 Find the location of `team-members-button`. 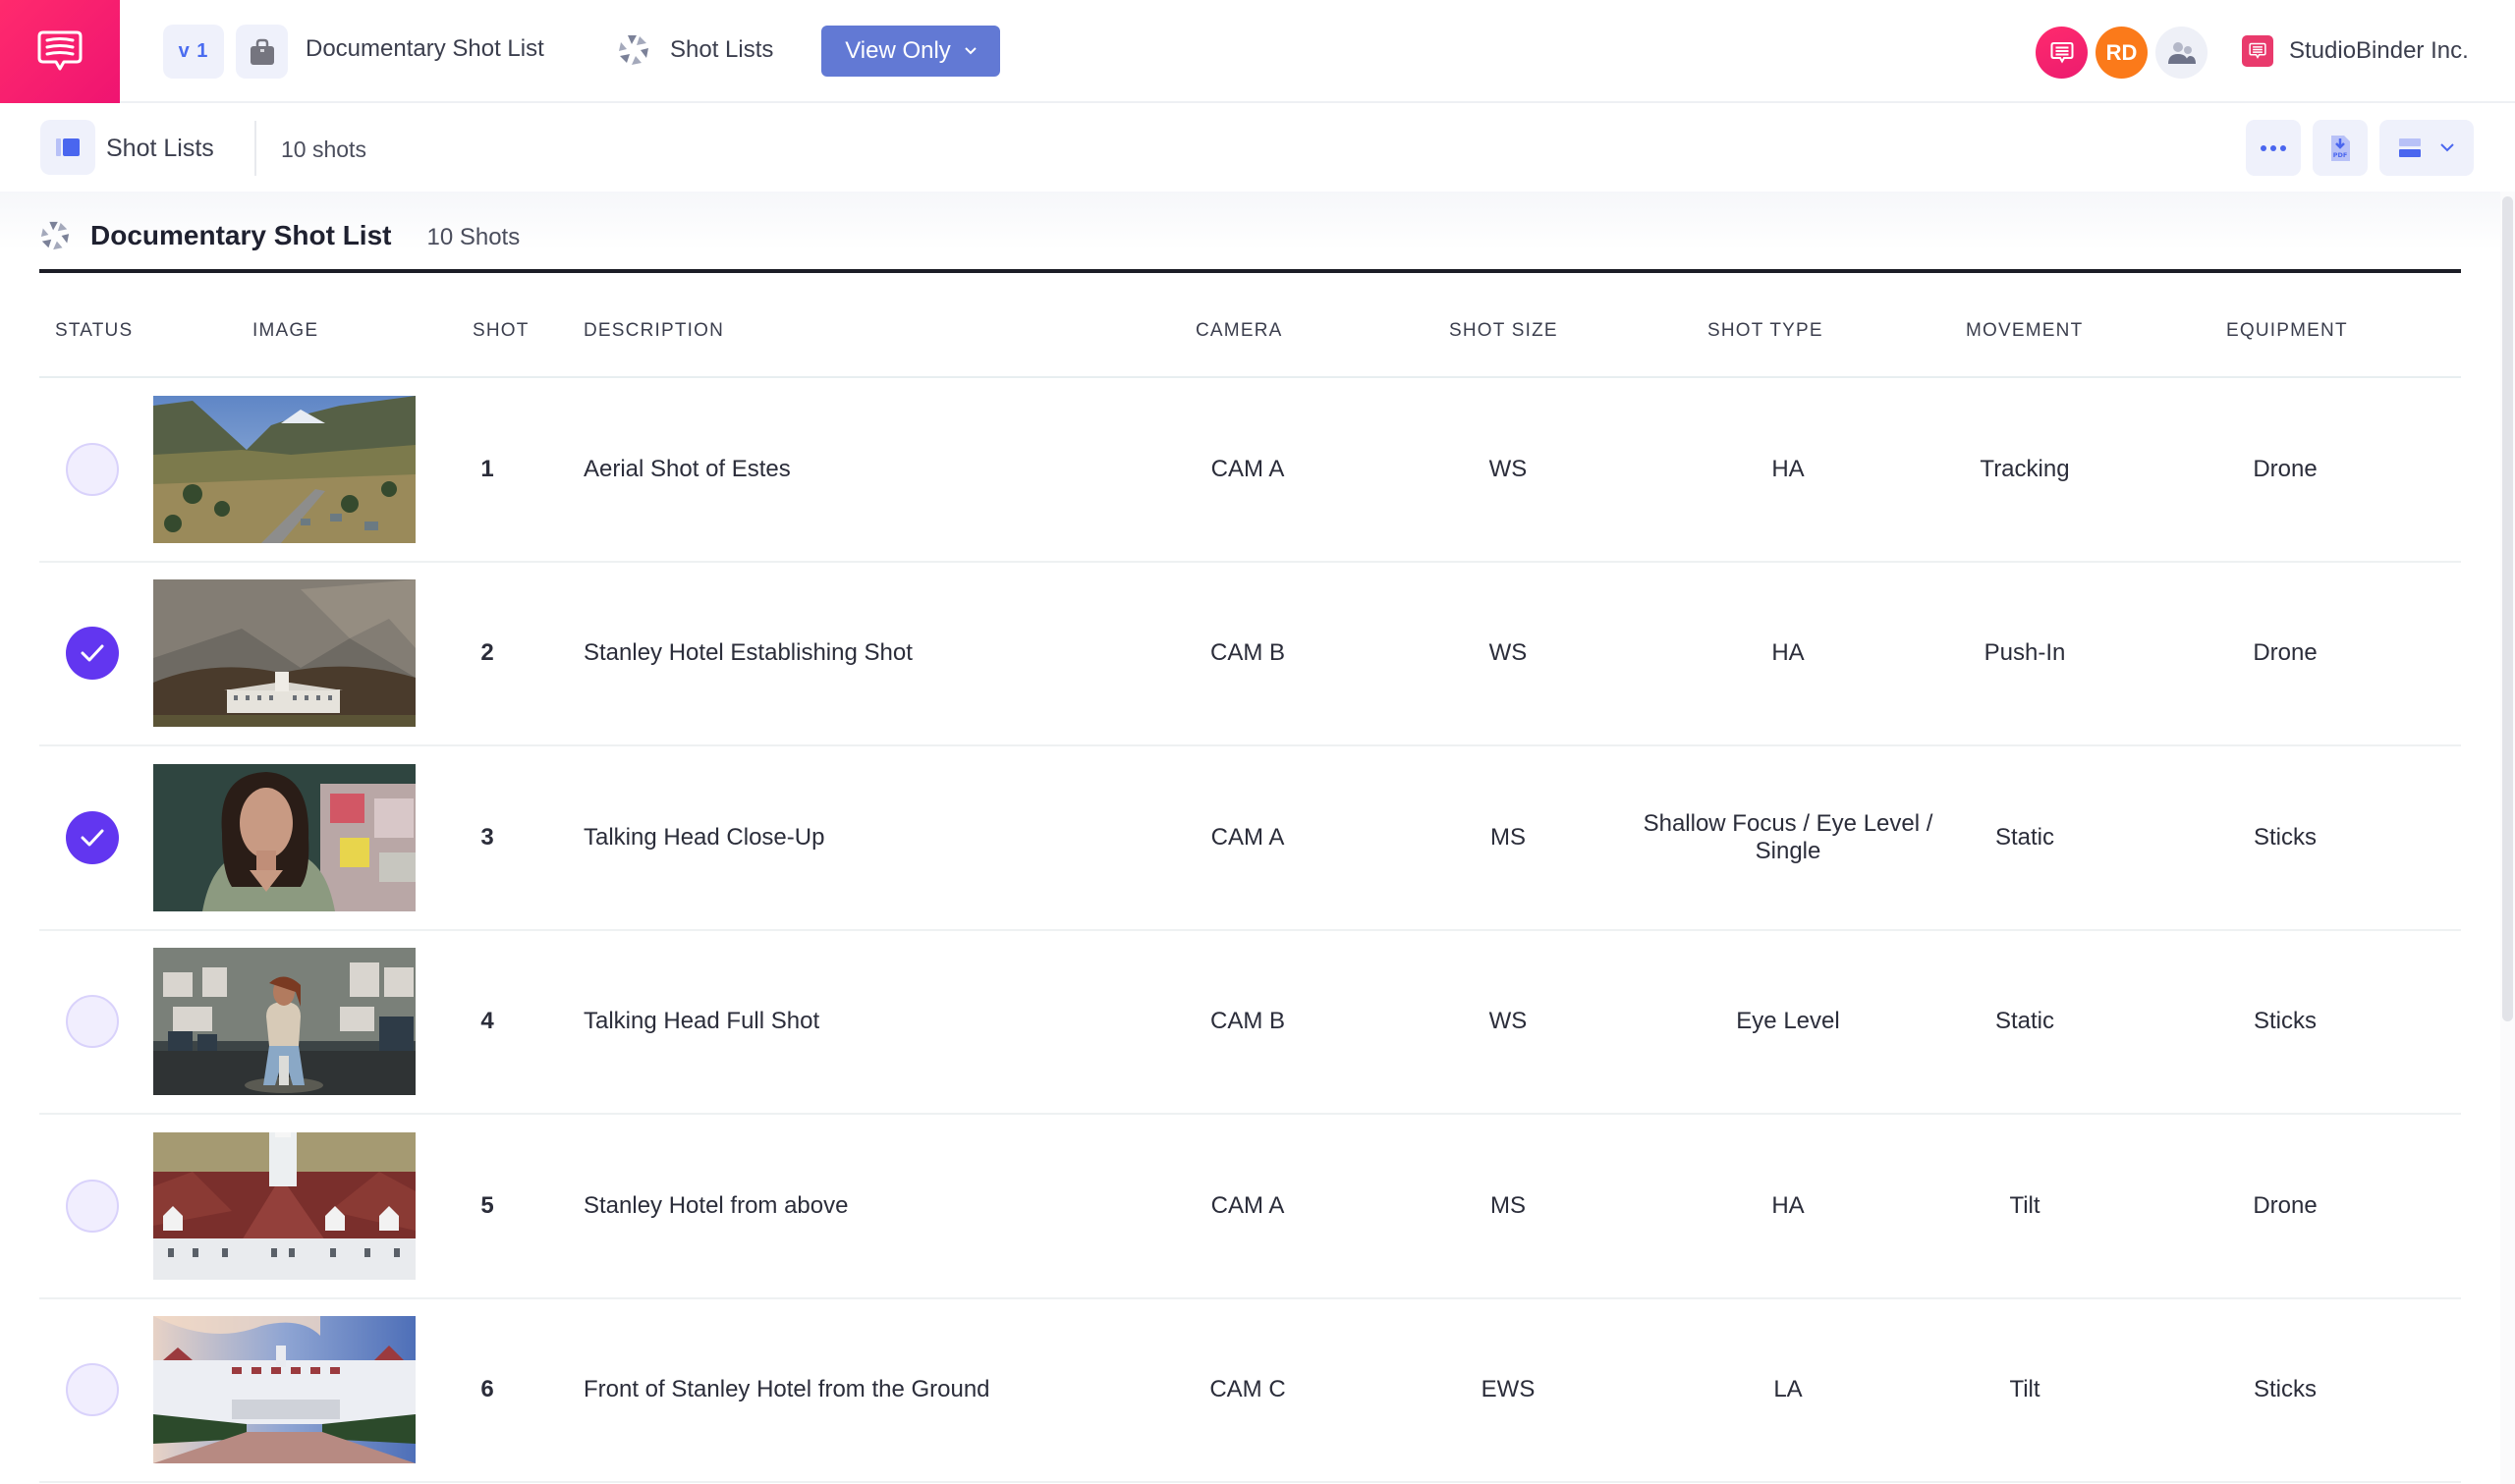

team-members-button is located at coordinates (2181, 53).